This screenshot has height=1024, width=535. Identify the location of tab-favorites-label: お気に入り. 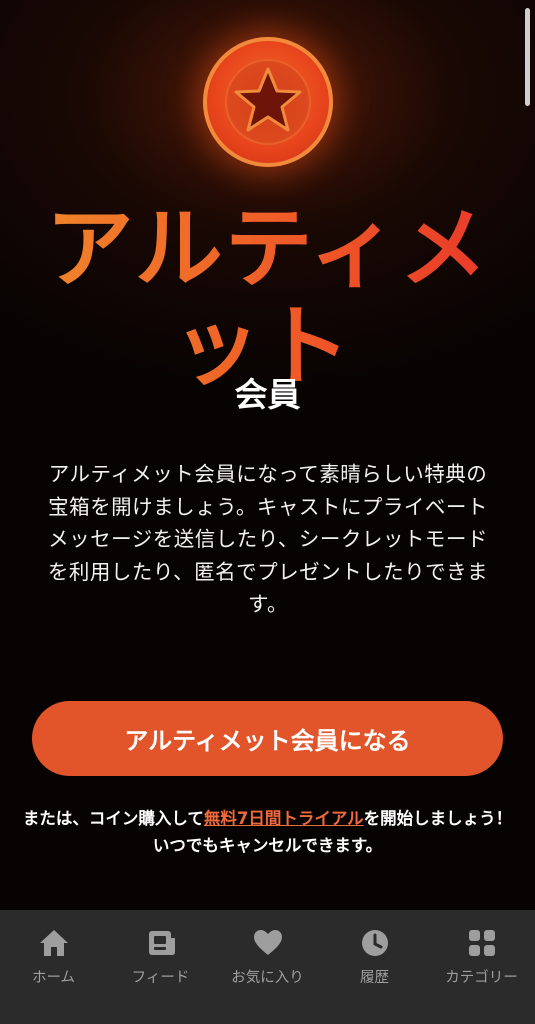
(267, 978).